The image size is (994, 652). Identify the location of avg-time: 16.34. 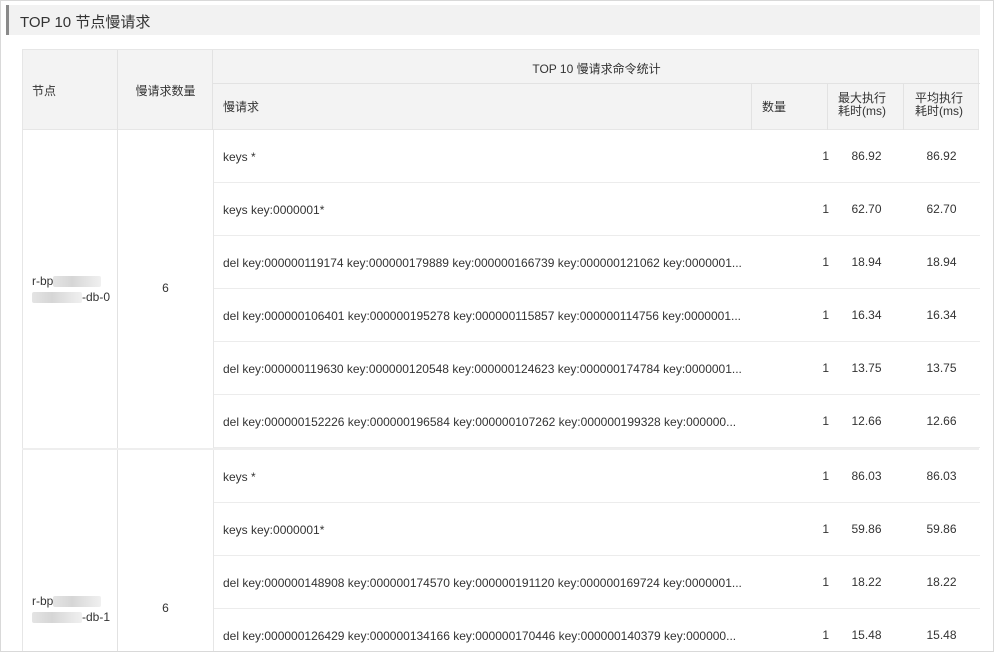
(941, 315).